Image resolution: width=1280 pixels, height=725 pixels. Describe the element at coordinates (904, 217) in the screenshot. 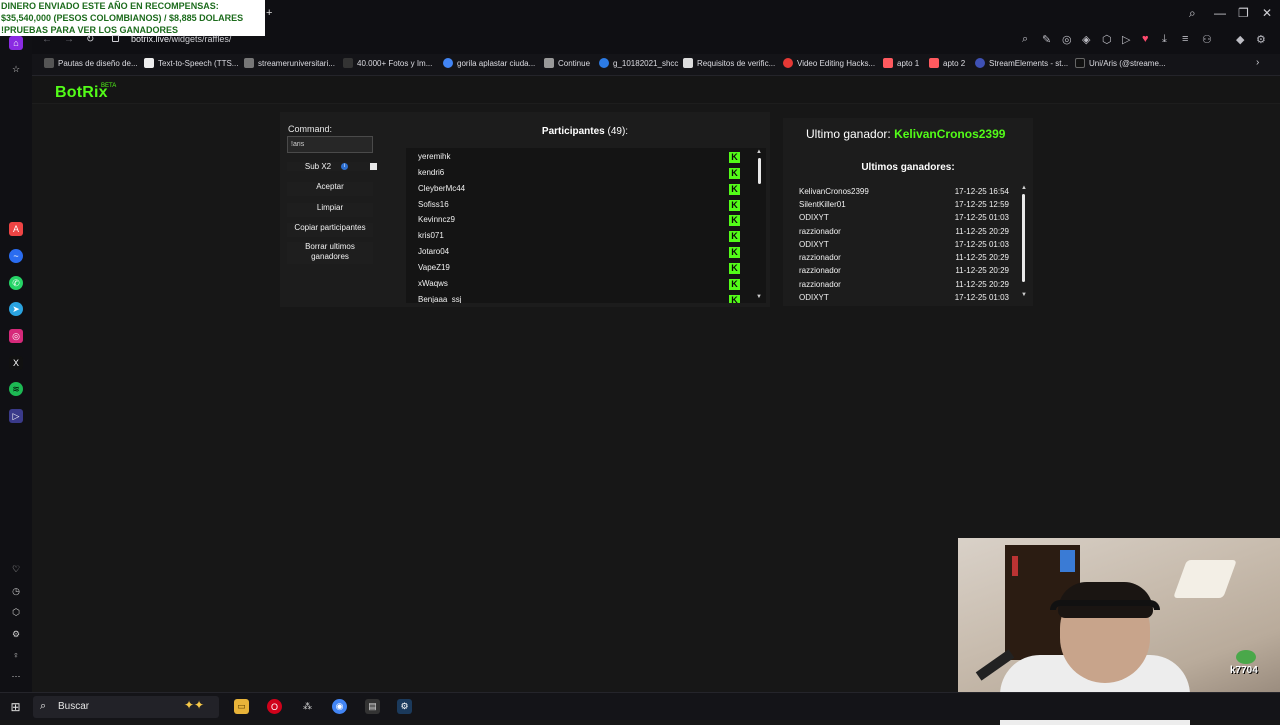

I see `winner-row: ODIXYT 17-12-25 01:03` at that location.